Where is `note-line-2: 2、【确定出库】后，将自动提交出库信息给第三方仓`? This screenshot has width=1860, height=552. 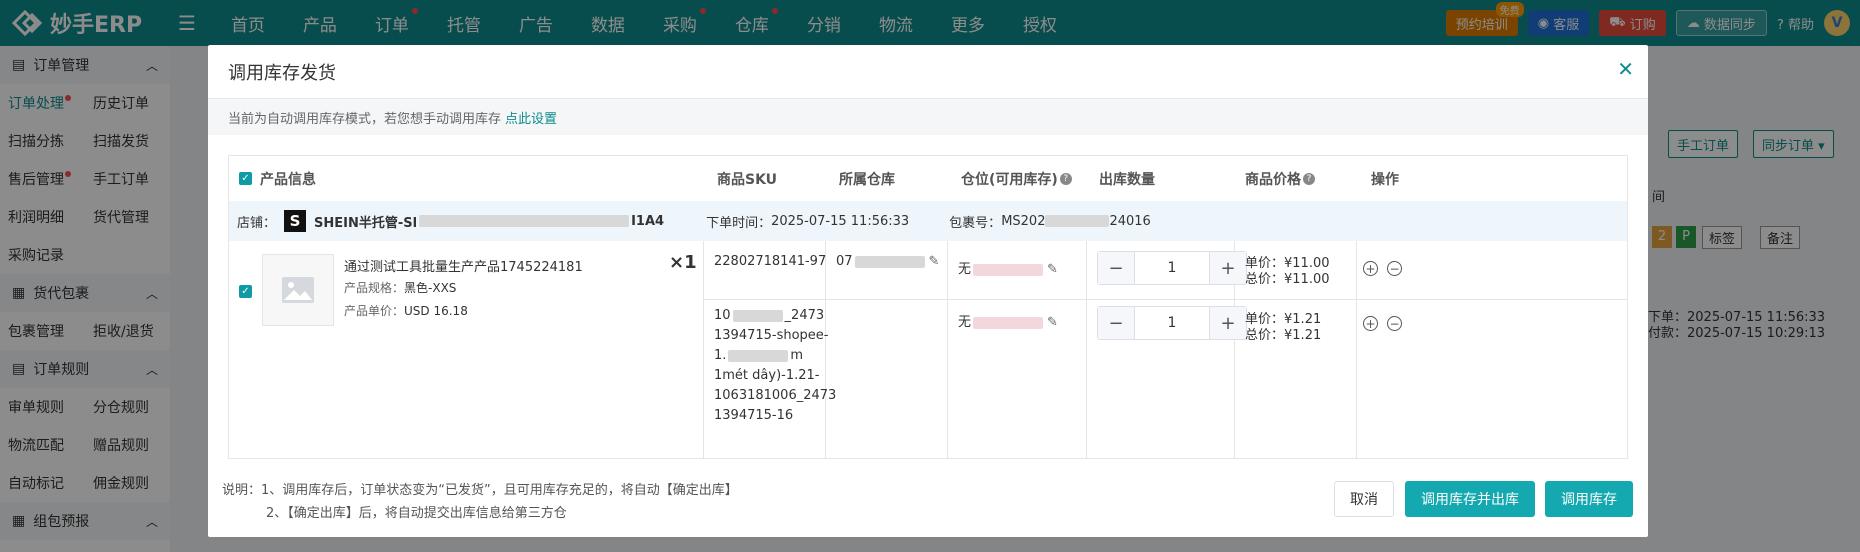 note-line-2: 2、【确定出库】后，将自动提交出库信息给第三方仓 is located at coordinates (416, 513).